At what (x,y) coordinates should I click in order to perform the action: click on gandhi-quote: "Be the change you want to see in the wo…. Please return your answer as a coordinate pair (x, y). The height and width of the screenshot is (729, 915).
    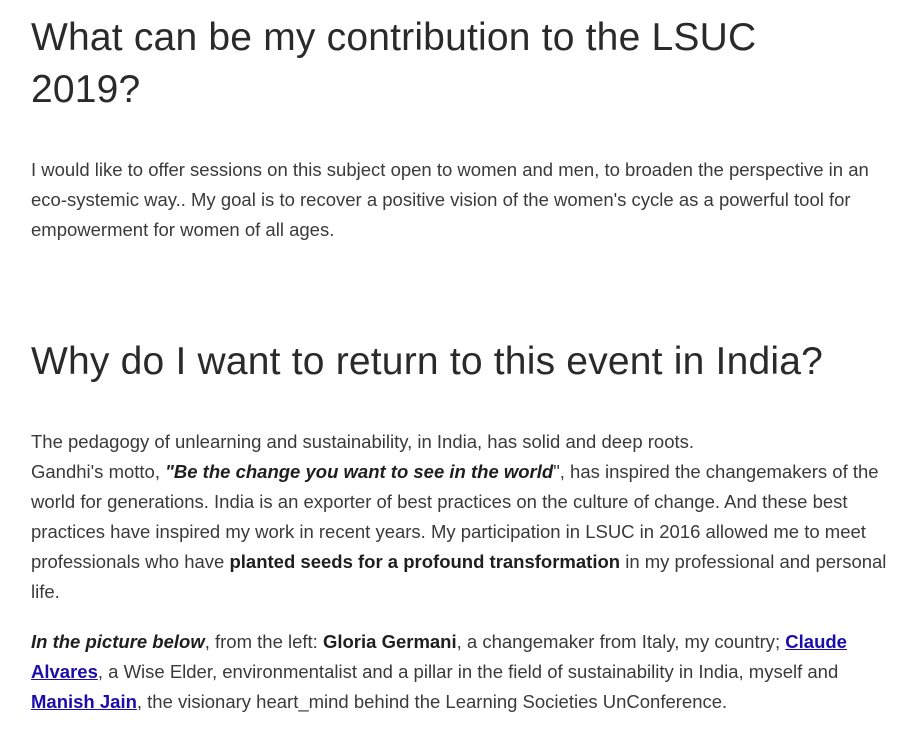
    Looking at the image, I should click on (359, 471).